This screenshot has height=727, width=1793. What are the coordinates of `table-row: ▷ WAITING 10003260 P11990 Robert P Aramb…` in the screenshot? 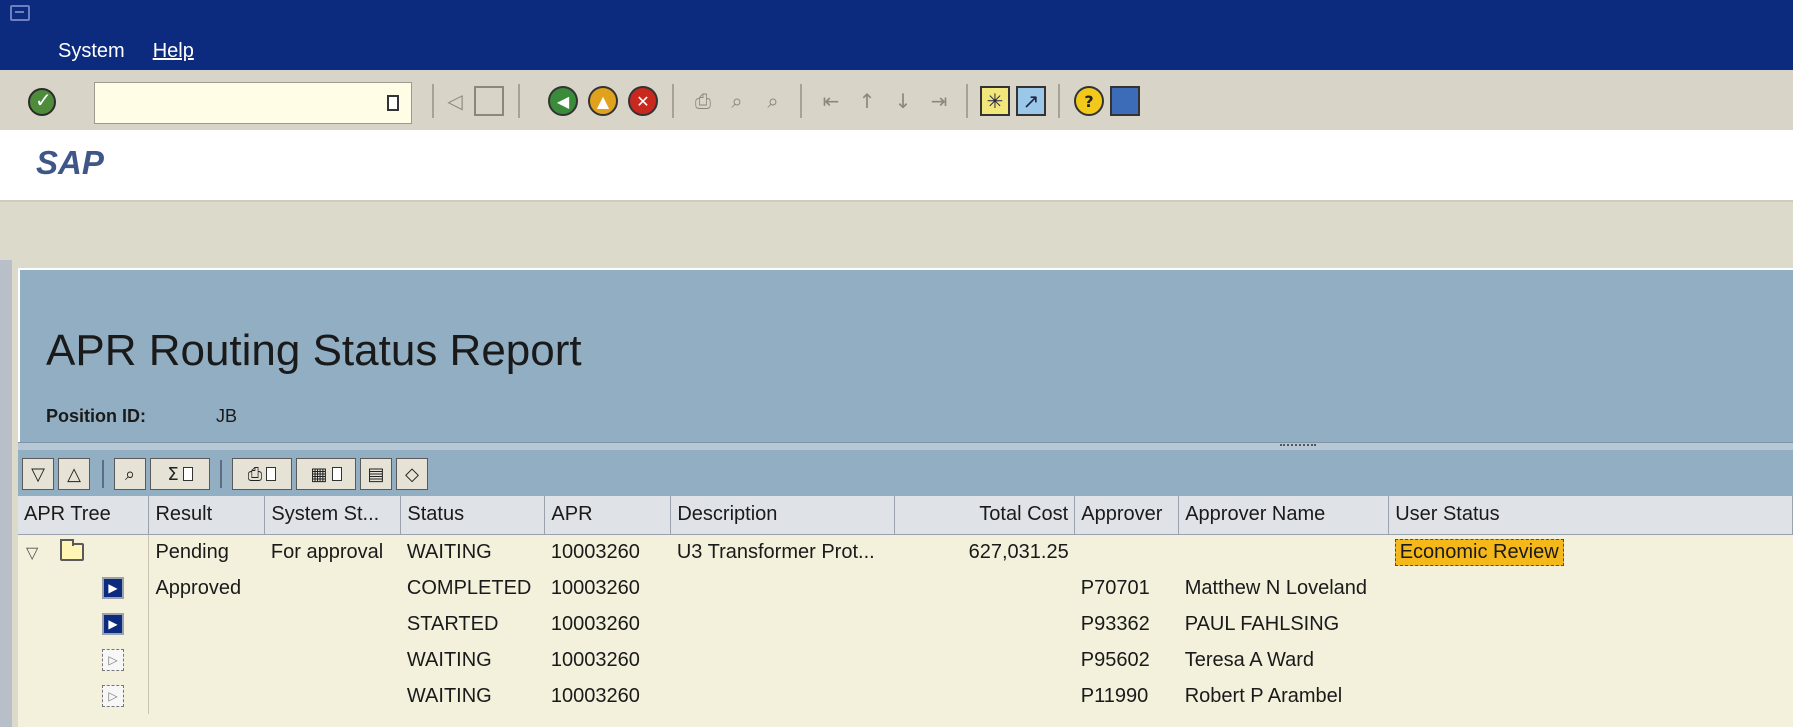 It's located at (905, 696).